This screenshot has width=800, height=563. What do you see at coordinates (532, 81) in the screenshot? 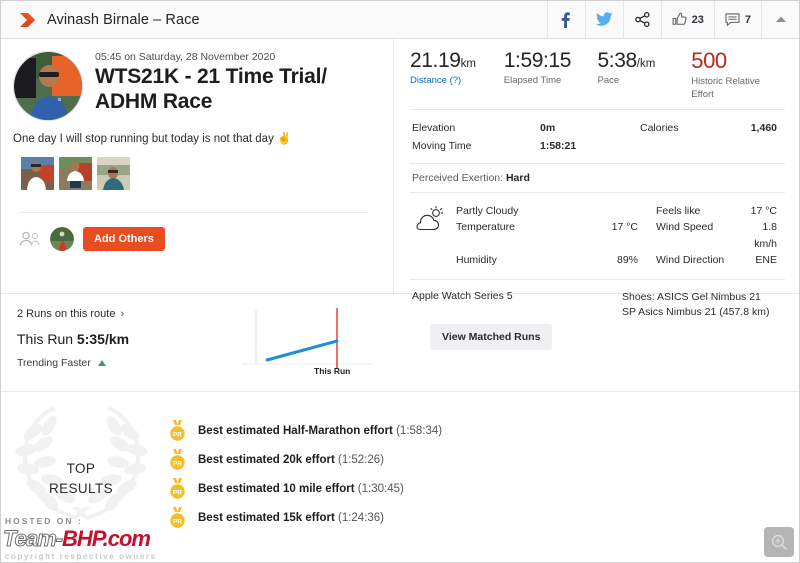
I see `stat-elapsed-time-label: Elapsed Time` at bounding box center [532, 81].